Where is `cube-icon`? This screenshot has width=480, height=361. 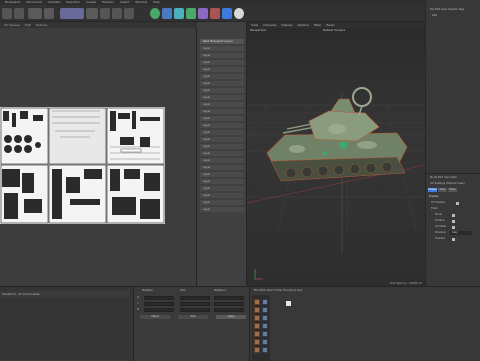 cube-icon is located at coordinates (155, 13).